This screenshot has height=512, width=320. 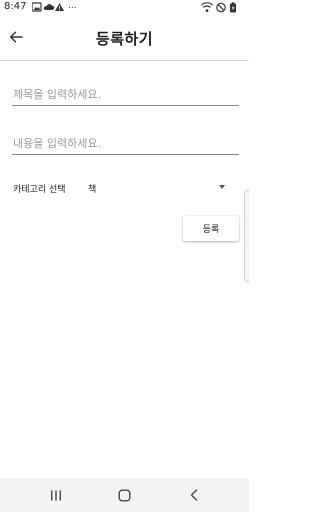 I want to click on chevron-left-icon, so click(x=194, y=495).